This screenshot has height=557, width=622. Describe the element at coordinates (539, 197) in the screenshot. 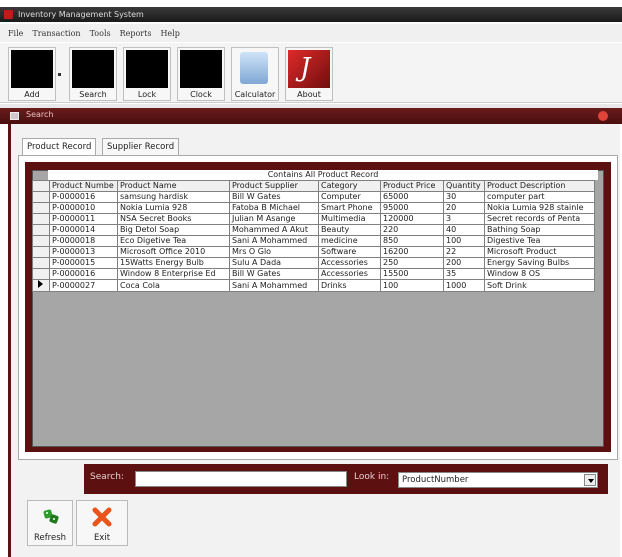

I see `table-cell: computer part` at that location.